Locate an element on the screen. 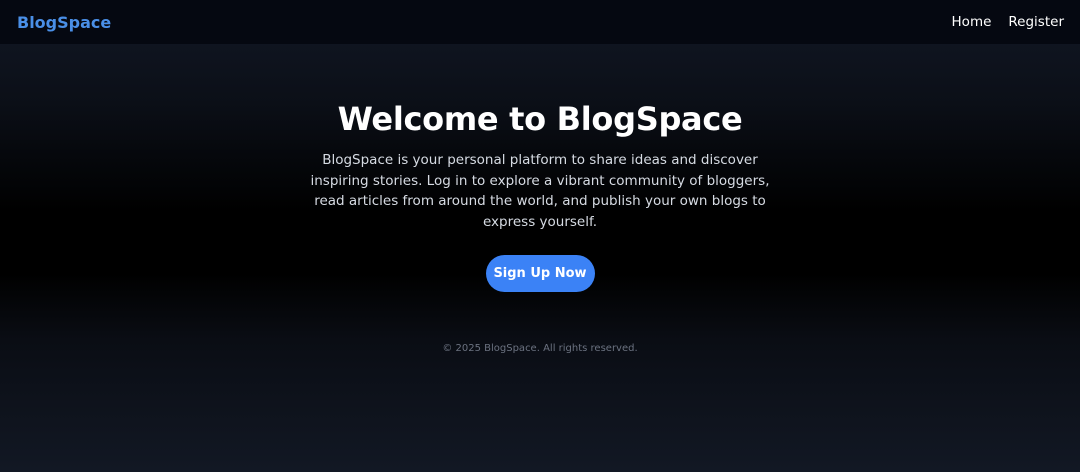 This screenshot has width=1080, height=472. footer: © 2025 BlogSpace. All rights reserved. is located at coordinates (540, 348).